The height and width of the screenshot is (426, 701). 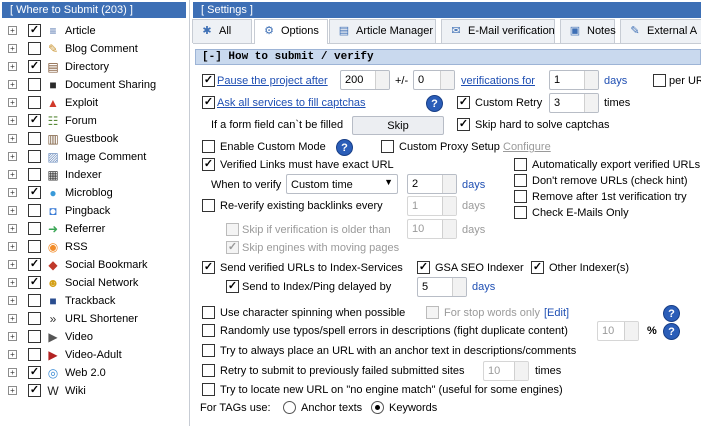 I want to click on skip-older-field: 10, so click(x=432, y=229).